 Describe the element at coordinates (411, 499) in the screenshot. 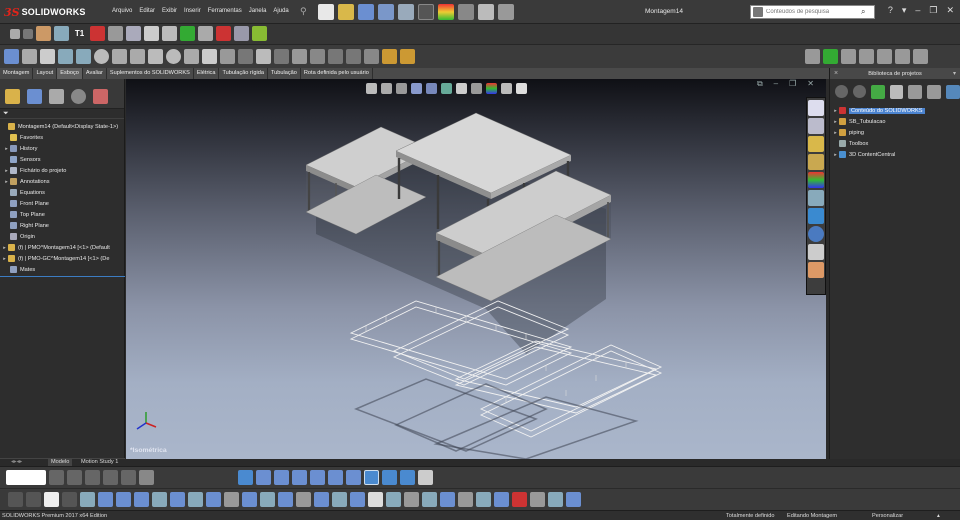

I see `bt2-t-icon` at that location.